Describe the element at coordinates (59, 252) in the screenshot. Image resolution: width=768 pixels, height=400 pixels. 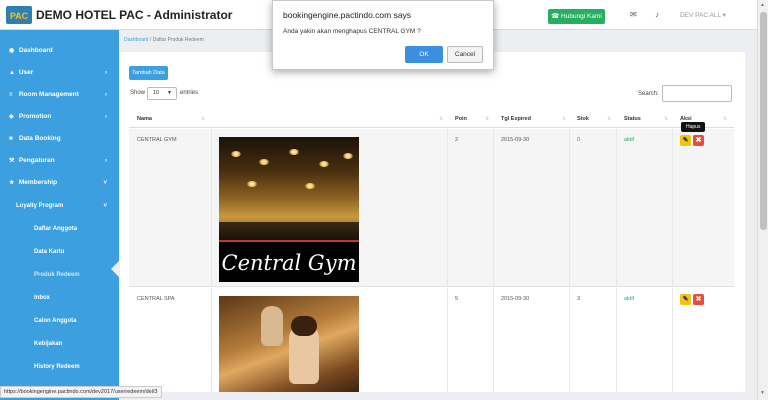
I see `sidebar-item-data-kartu: Data Kartu` at that location.